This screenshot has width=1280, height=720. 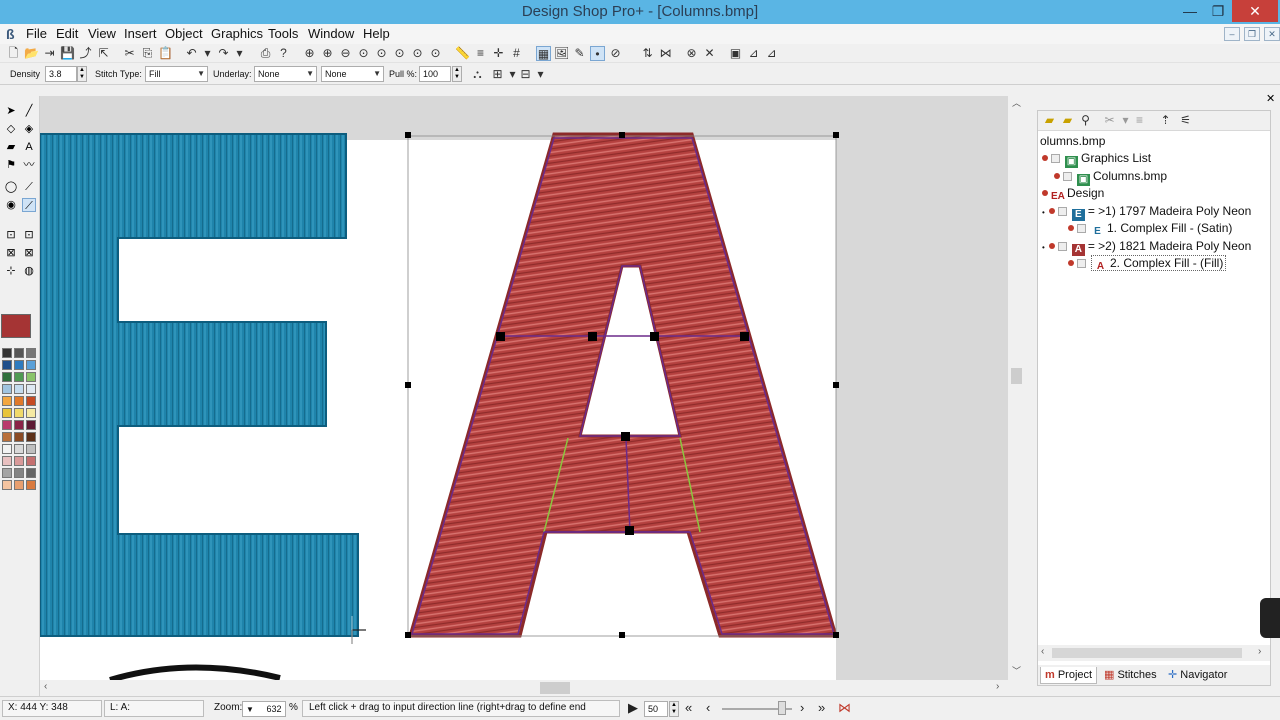 What do you see at coordinates (102, 33) in the screenshot?
I see `menu-view: View` at bounding box center [102, 33].